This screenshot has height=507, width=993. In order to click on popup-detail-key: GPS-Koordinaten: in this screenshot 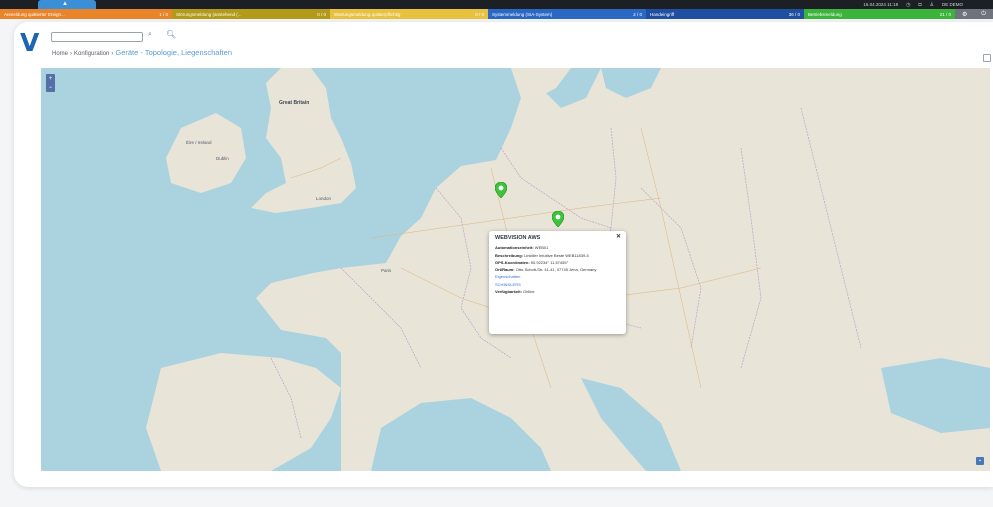, I will do `click(512, 262)`.